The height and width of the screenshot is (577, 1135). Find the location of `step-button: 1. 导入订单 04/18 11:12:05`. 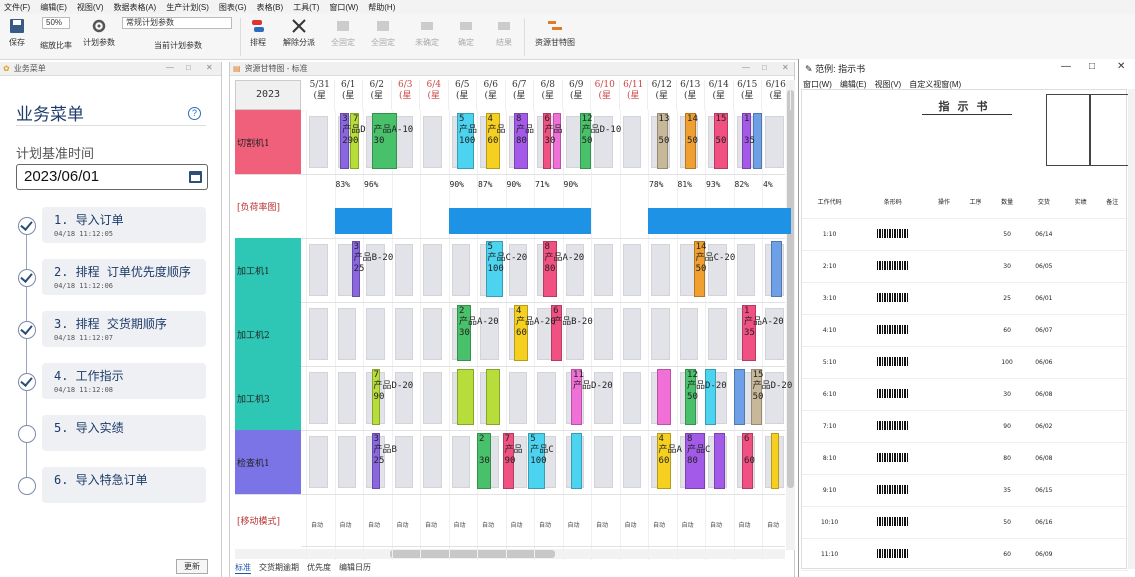

step-button: 1. 导入订单 04/18 11:12:05 is located at coordinates (124, 225).